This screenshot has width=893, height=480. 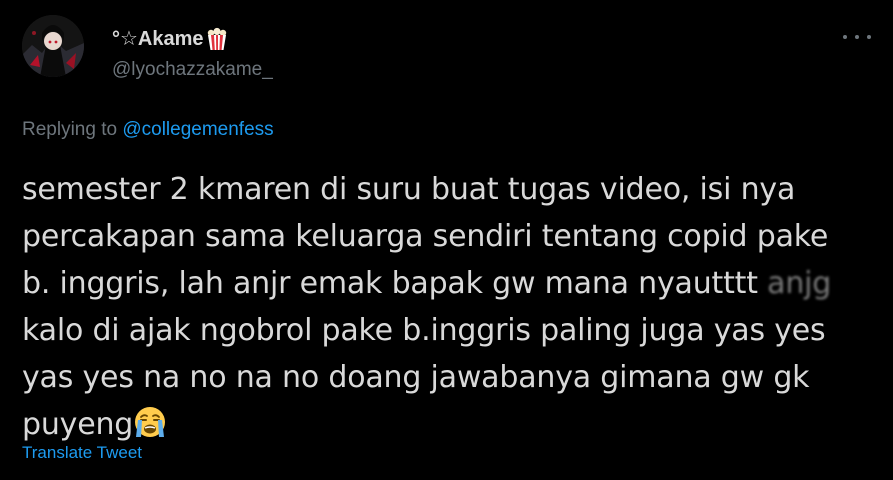 I want to click on popcorn-icon, so click(x=217, y=39).